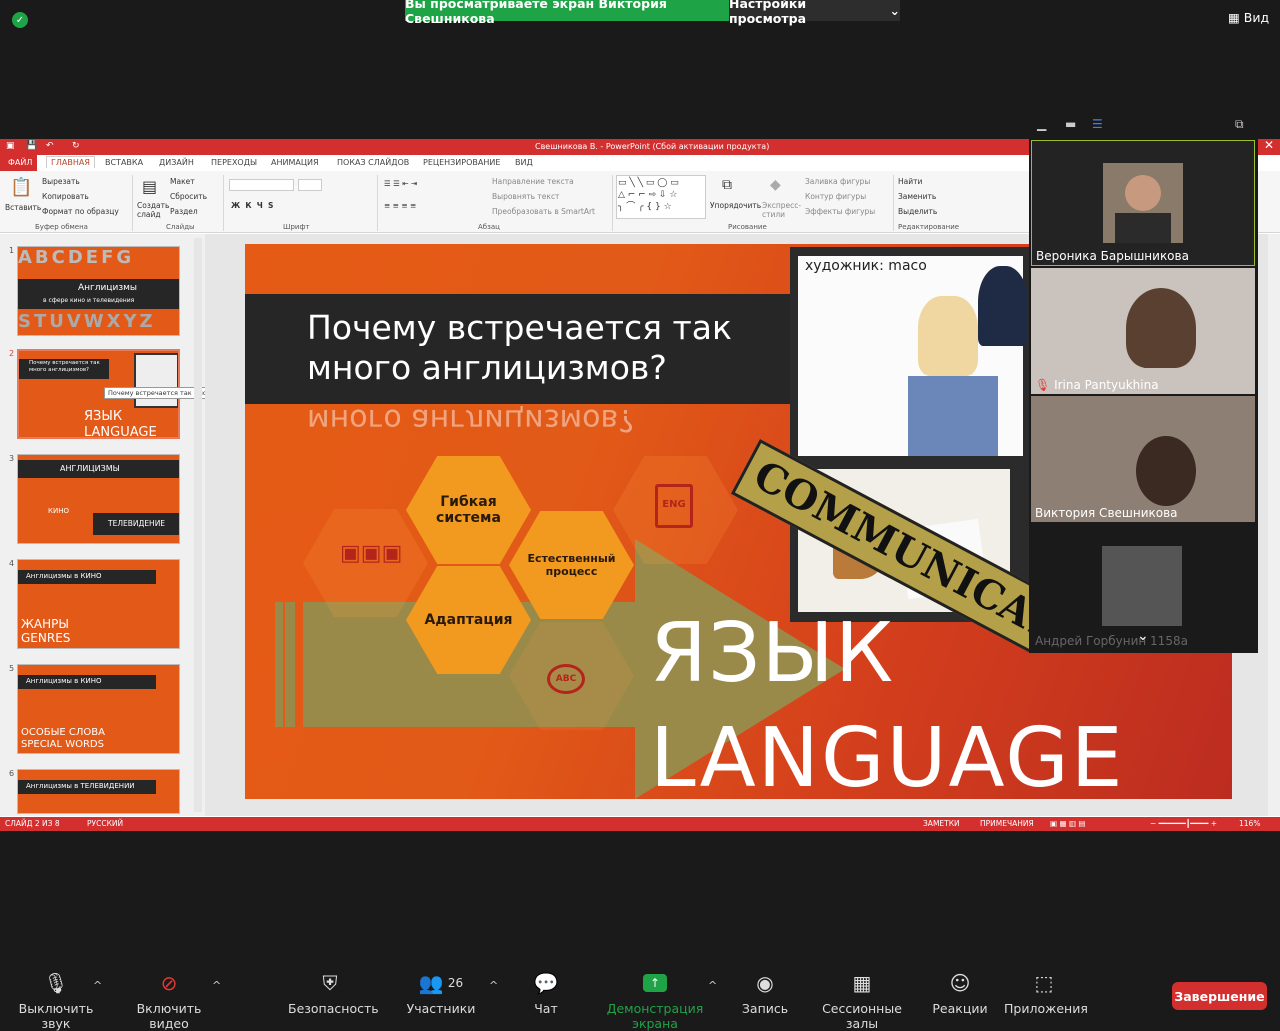 This screenshot has height=1031, width=1280. Describe the element at coordinates (917, 196) in the screenshot. I see `replace-button: Заменить` at that location.